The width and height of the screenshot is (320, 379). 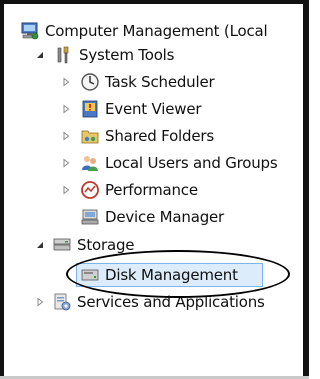 I want to click on shared-folder-icon, so click(x=90, y=137).